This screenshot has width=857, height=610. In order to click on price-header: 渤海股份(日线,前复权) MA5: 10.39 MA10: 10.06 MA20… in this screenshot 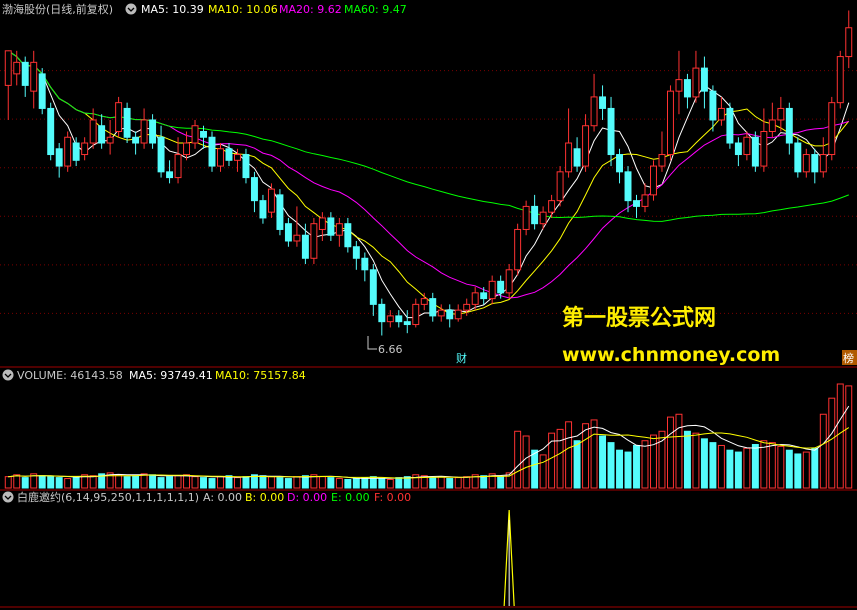, I will do `click(204, 9)`.